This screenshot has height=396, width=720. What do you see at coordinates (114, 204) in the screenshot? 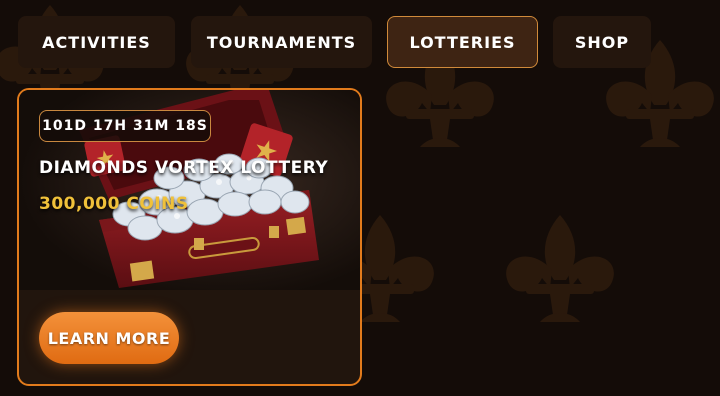
I see `prize-amount: 300,000 COINS` at bounding box center [114, 204].